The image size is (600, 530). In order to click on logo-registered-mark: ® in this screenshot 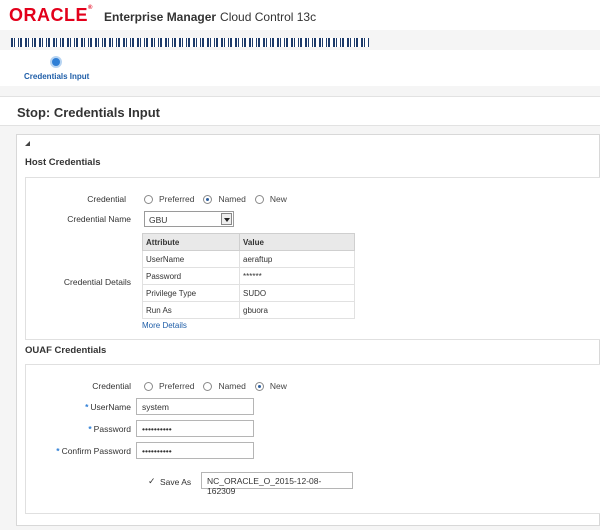, I will do `click(90, 8)`.